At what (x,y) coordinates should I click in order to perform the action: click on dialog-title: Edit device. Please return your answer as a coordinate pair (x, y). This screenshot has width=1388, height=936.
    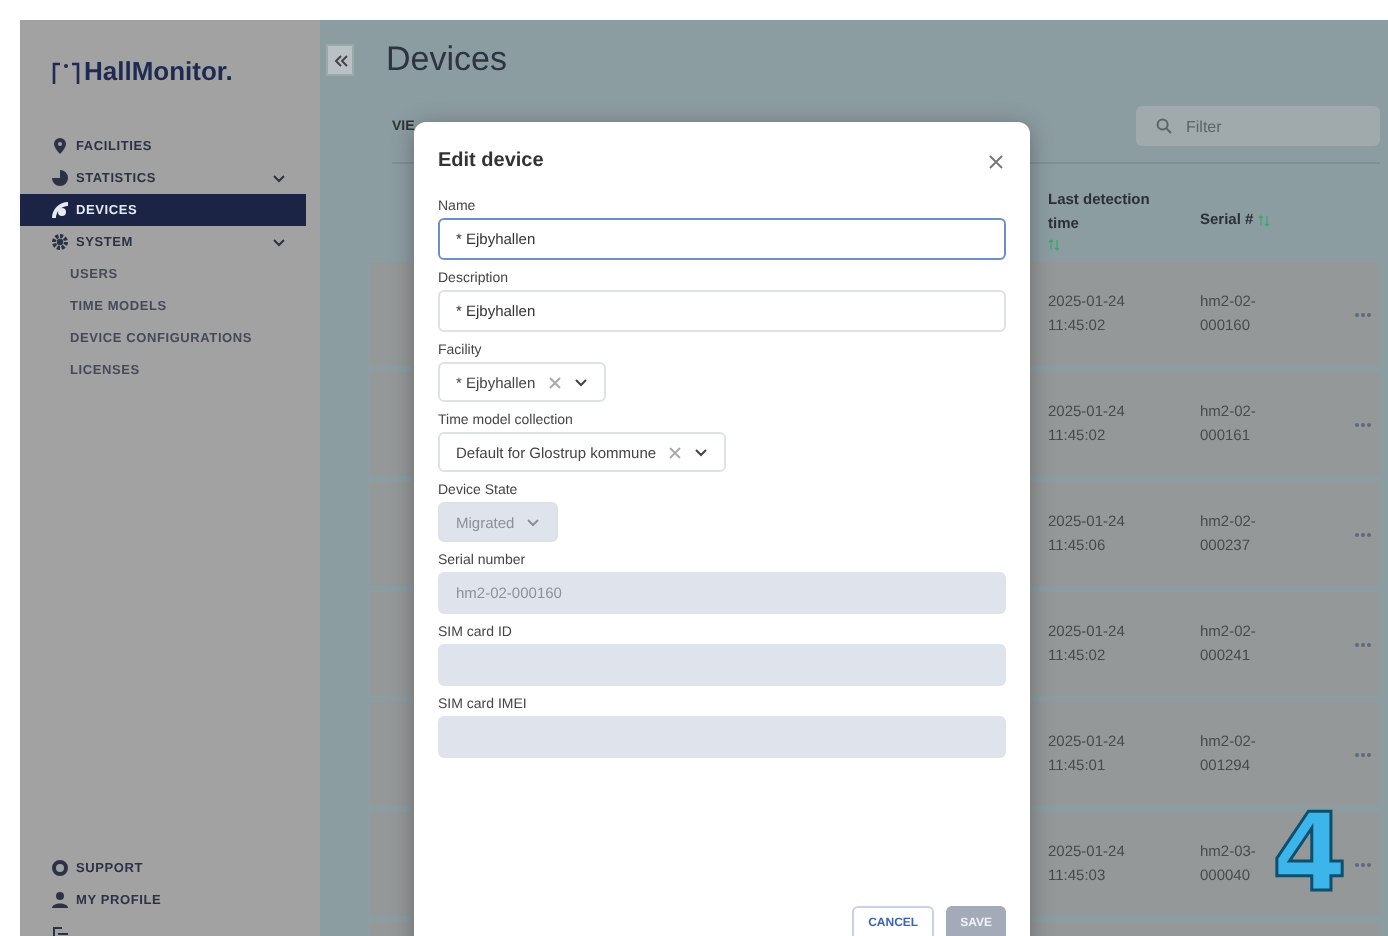
    Looking at the image, I should click on (491, 161).